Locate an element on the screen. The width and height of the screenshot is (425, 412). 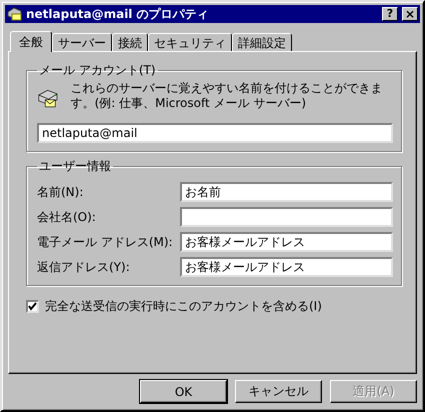
mail-server-icon is located at coordinates (15, 14).